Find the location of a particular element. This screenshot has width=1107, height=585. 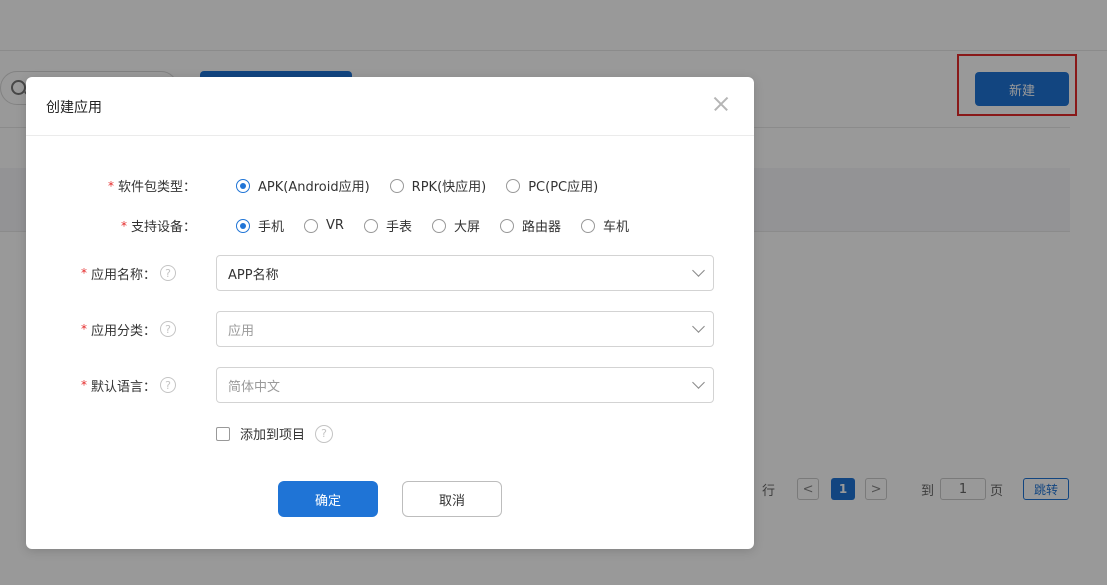

devices-row: * 支持设备： 手机 VR 手表 大屏 路由器 车机 is located at coordinates (390, 225).